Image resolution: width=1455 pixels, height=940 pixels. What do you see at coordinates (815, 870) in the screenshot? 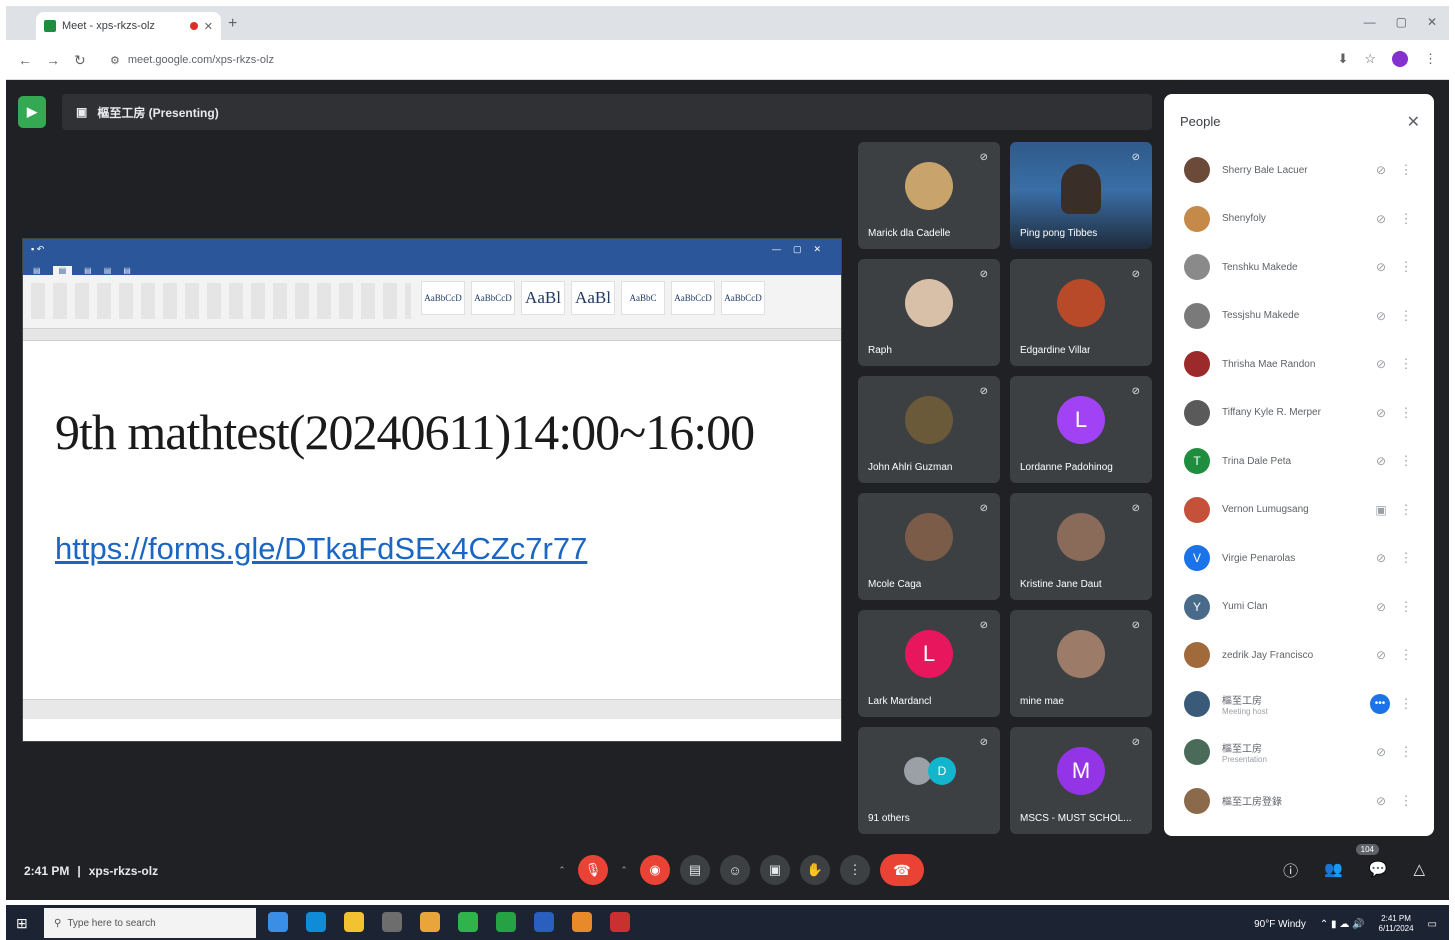
I see `raise-hand-button: ✋` at bounding box center [815, 870].